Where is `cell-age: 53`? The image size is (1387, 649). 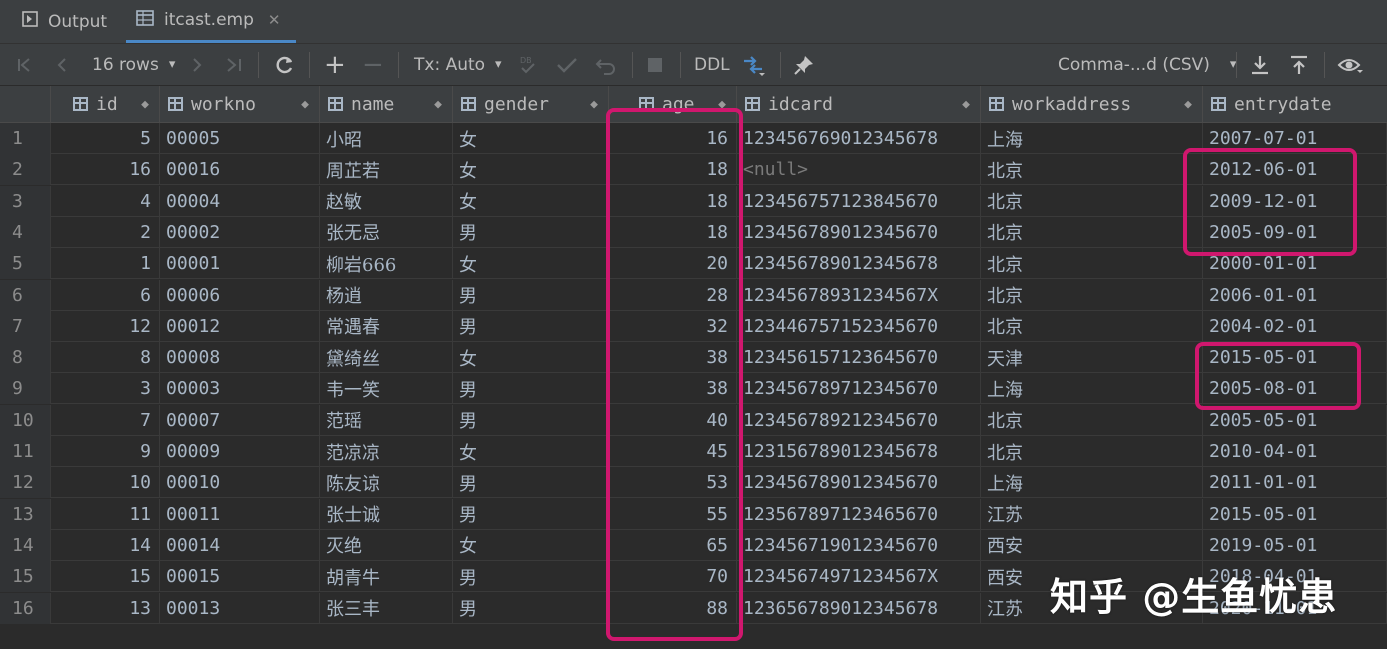 cell-age: 53 is located at coordinates (673, 483).